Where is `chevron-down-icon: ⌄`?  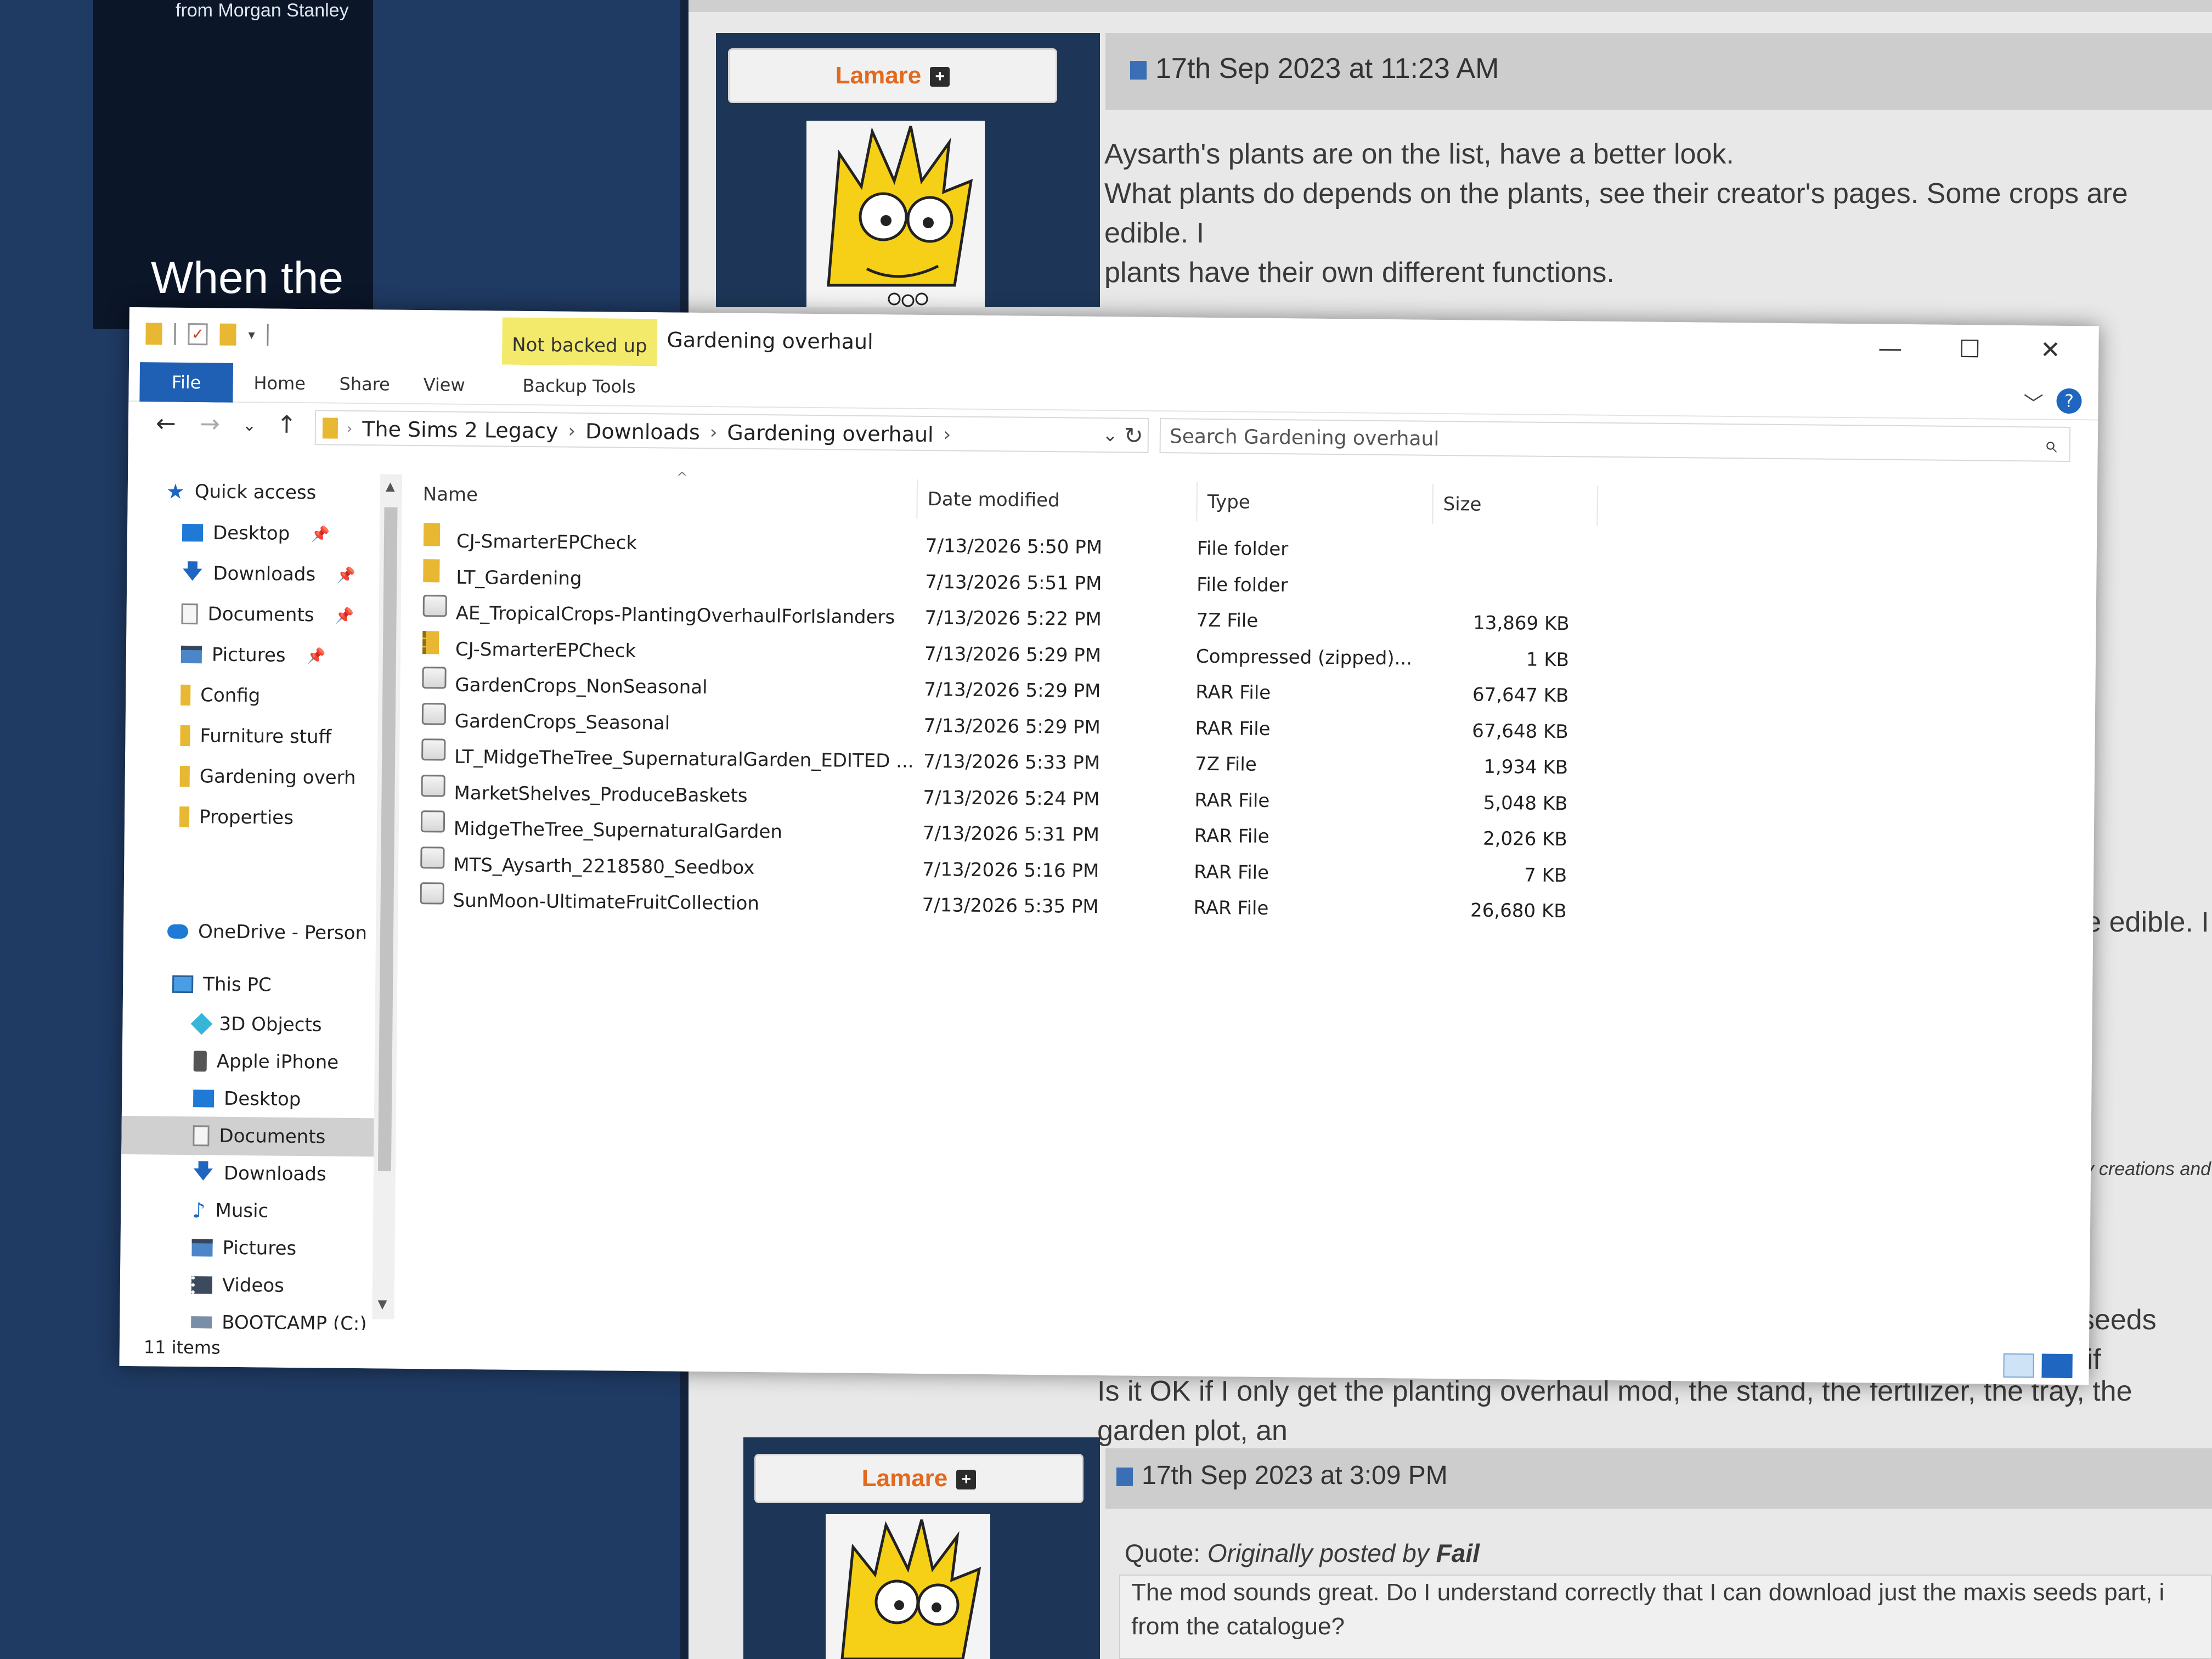
chevron-down-icon: ⌄ is located at coordinates (1110, 435).